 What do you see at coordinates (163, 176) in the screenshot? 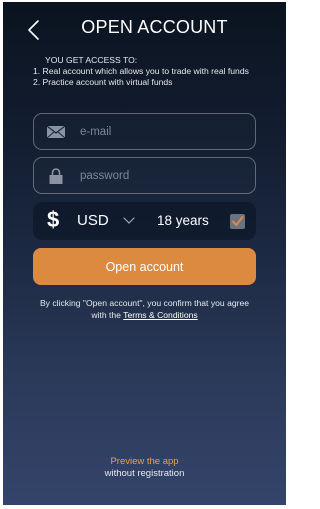
I see `password-input` at bounding box center [163, 176].